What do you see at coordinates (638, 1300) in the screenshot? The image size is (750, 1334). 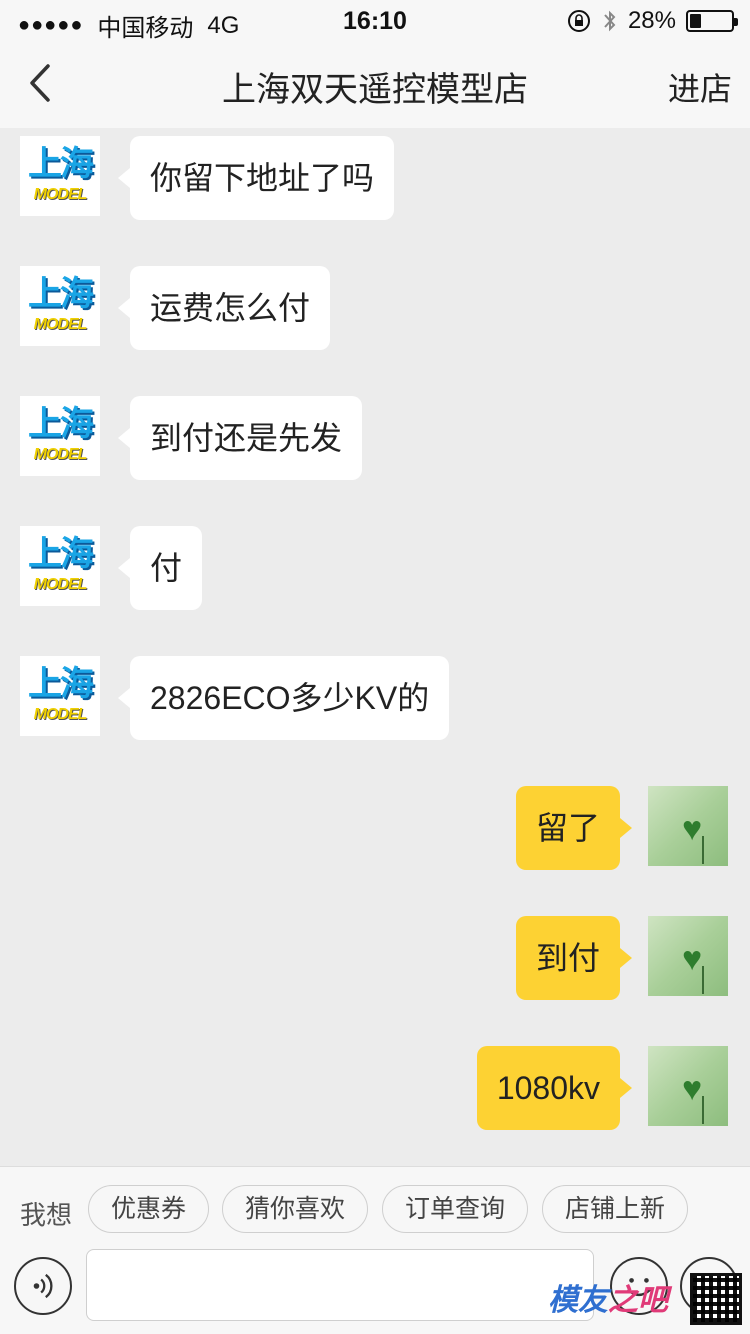 I see `watermark-text-accent: 之吧` at bounding box center [638, 1300].